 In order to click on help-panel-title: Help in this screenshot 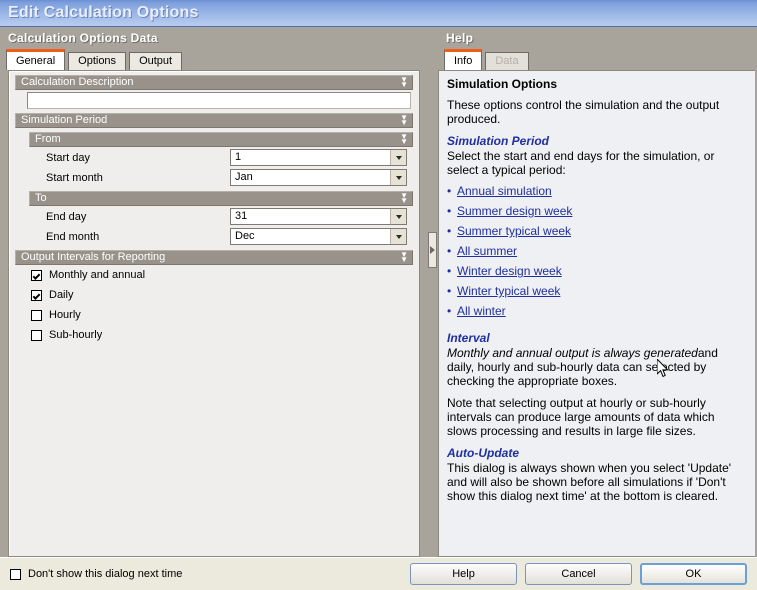, I will do `click(460, 38)`.